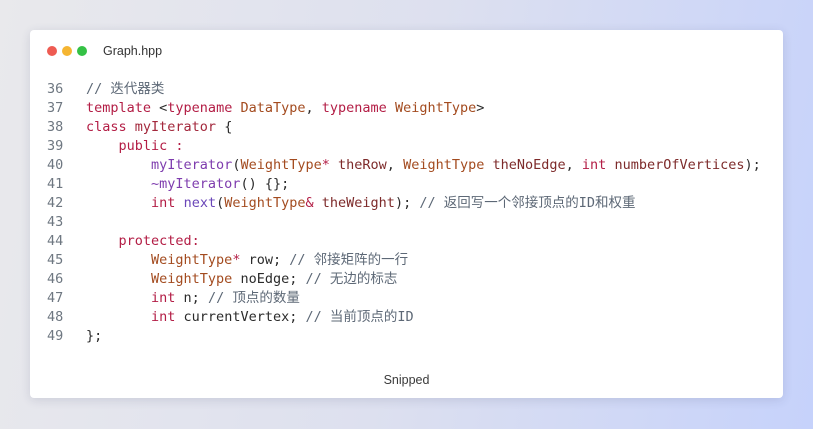 Image resolution: width=813 pixels, height=429 pixels. I want to click on code-token: DataType, so click(273, 108).